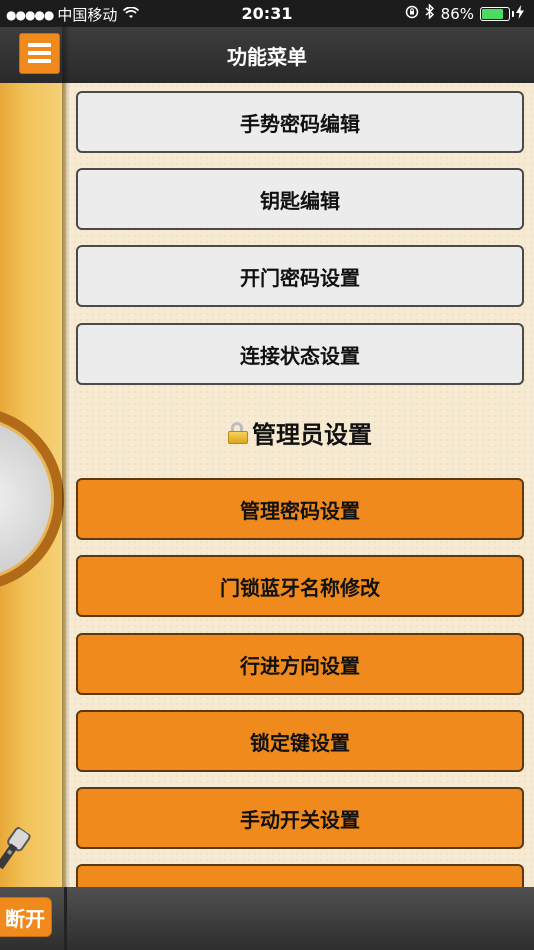  What do you see at coordinates (19, 849) in the screenshot?
I see `key-icon` at bounding box center [19, 849].